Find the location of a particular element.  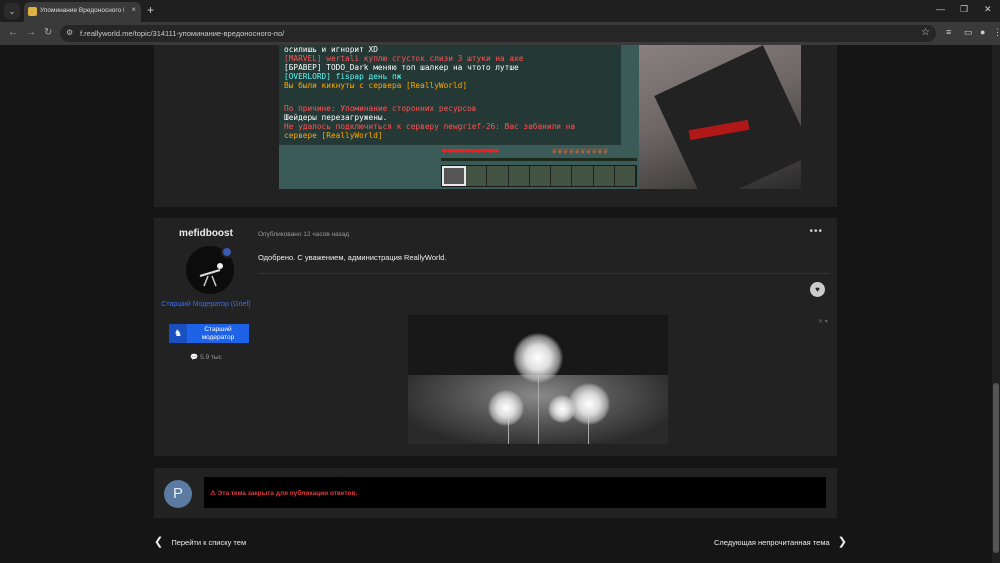

chat-line: Шейдеры перезагружены. is located at coordinates (336, 117).